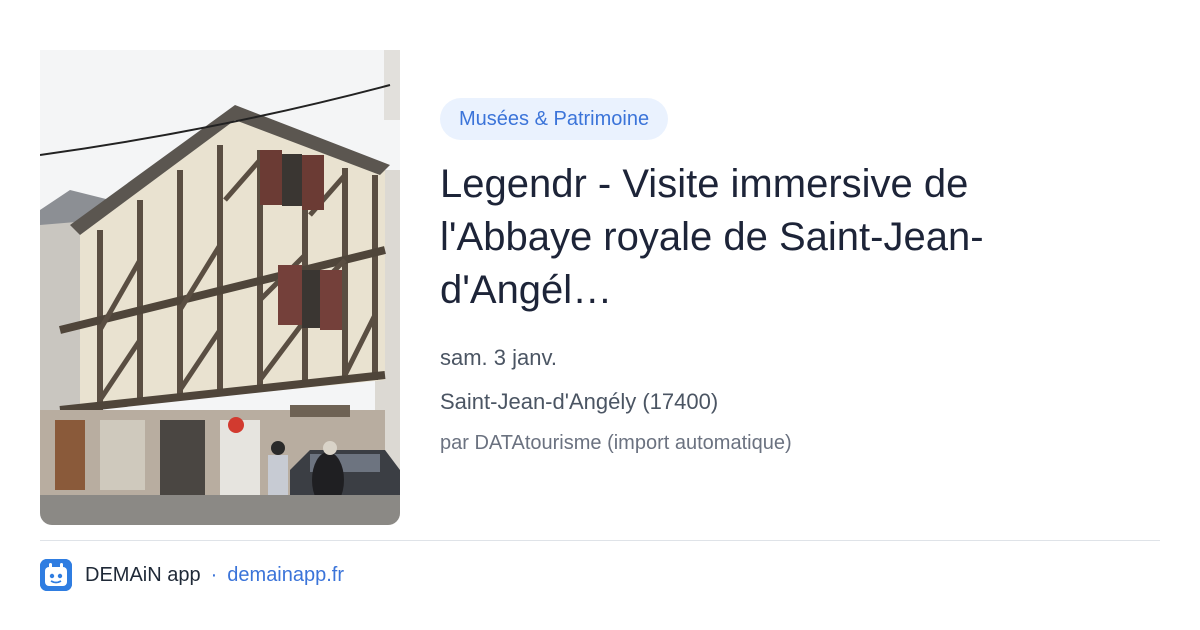 This screenshot has height=630, width=1200. I want to click on category-tag: Musées & Patrimoine, so click(554, 119).